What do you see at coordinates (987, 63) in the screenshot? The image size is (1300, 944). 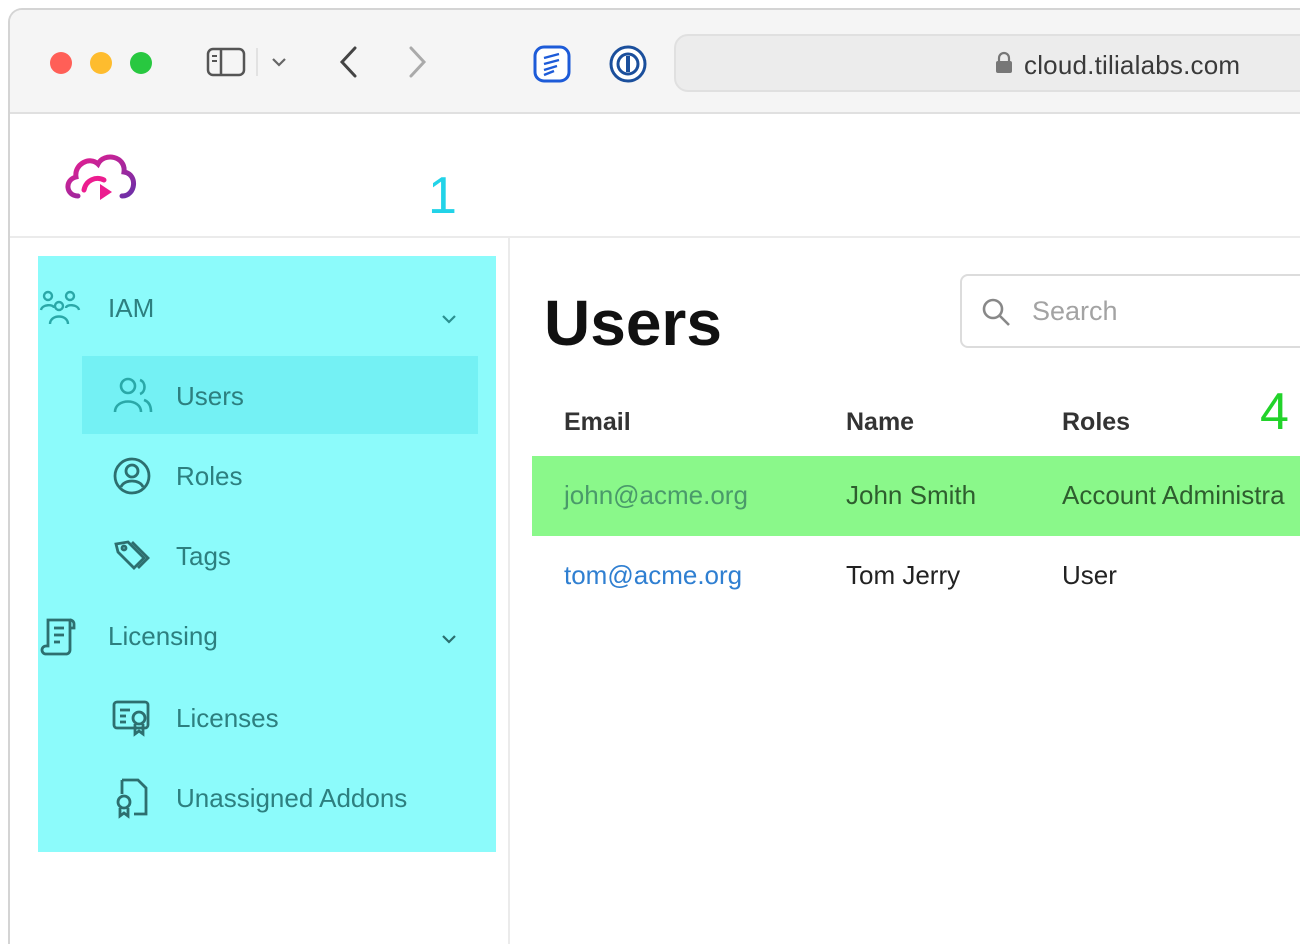 I see `address-bar: cloud.tilialabs.com` at bounding box center [987, 63].